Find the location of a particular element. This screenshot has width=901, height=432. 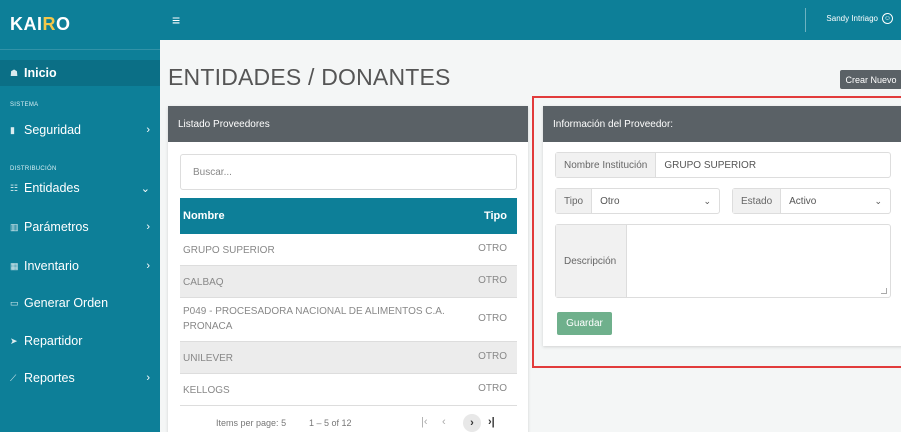

trend-icon: ⟋ is located at coordinates (13, 377).